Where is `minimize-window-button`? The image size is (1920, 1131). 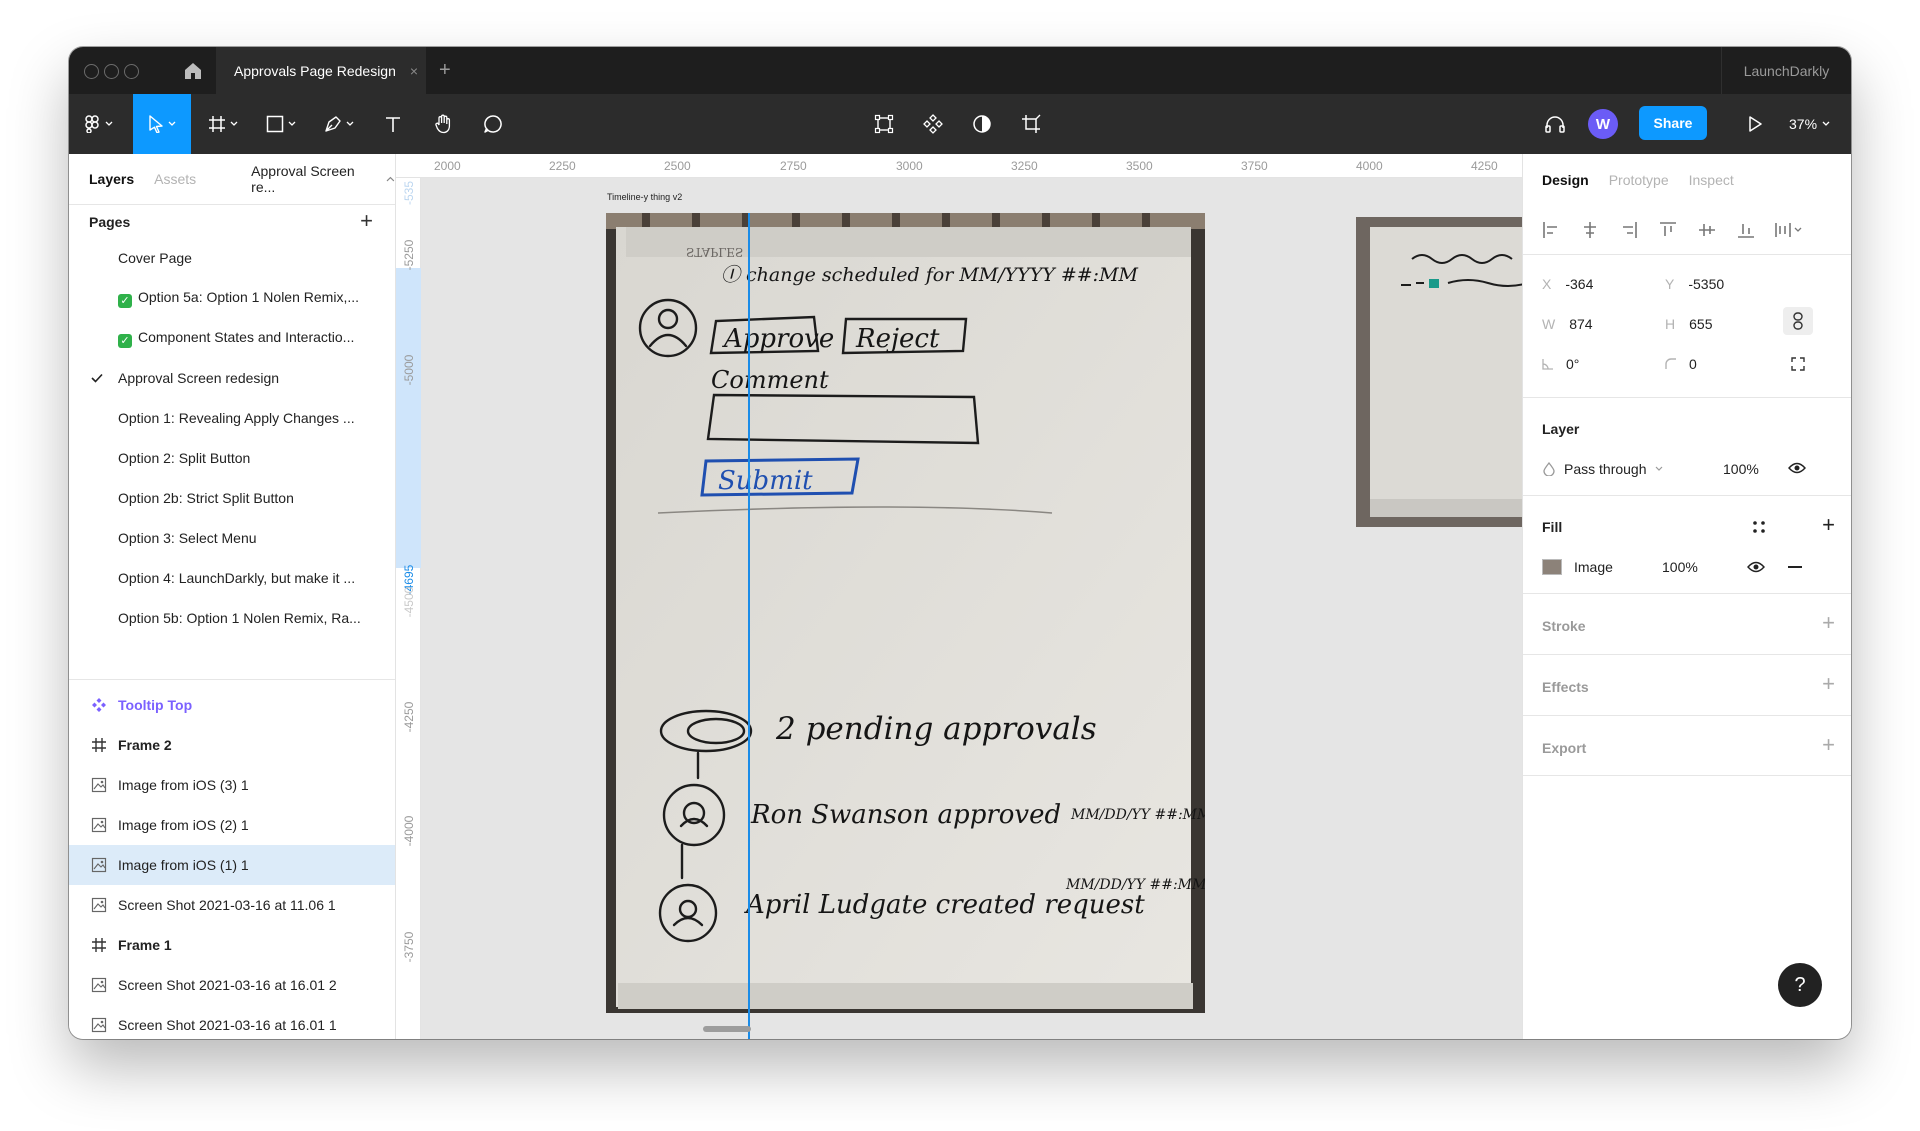
minimize-window-button is located at coordinates (111, 71).